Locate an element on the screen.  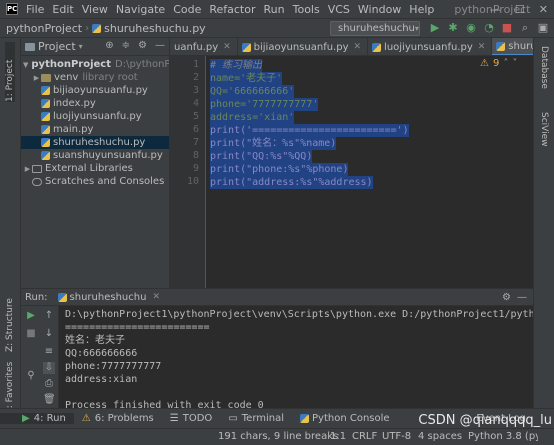
tool-tab-project: 1: Project is located at coordinates (10, 72).